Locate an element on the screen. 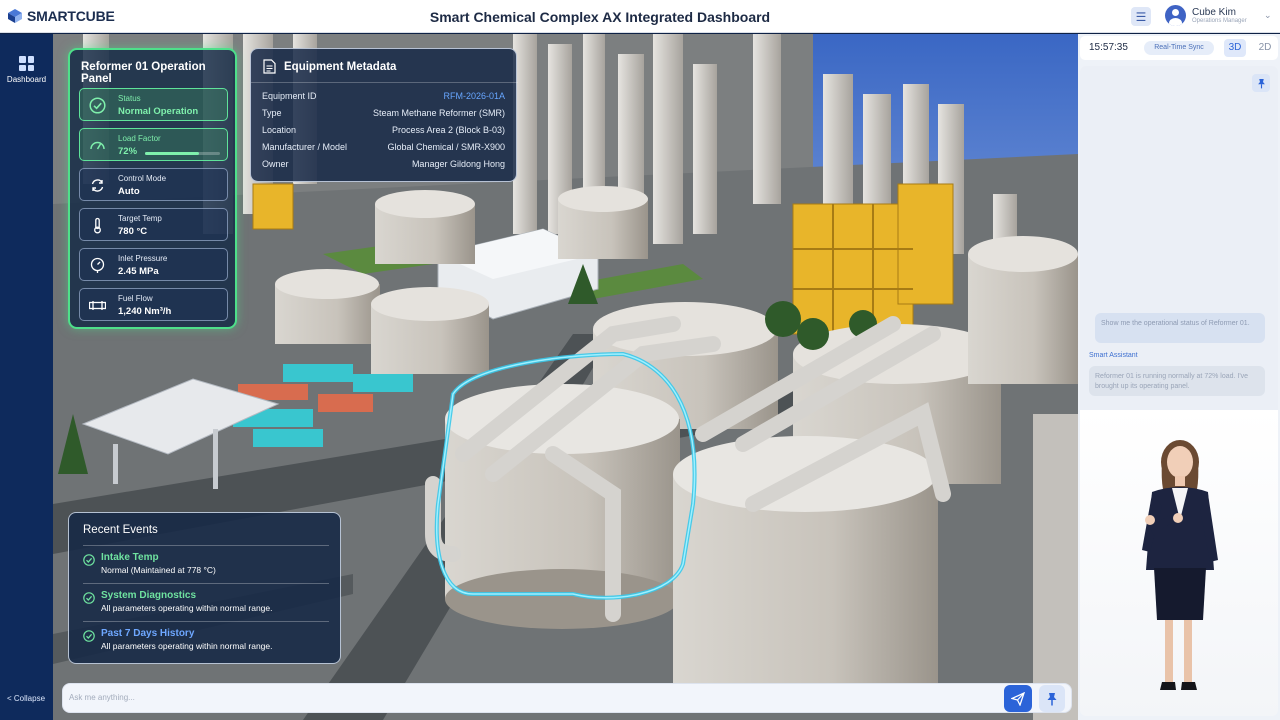 The height and width of the screenshot is (720, 1280). dashboard-icon is located at coordinates (26, 63).